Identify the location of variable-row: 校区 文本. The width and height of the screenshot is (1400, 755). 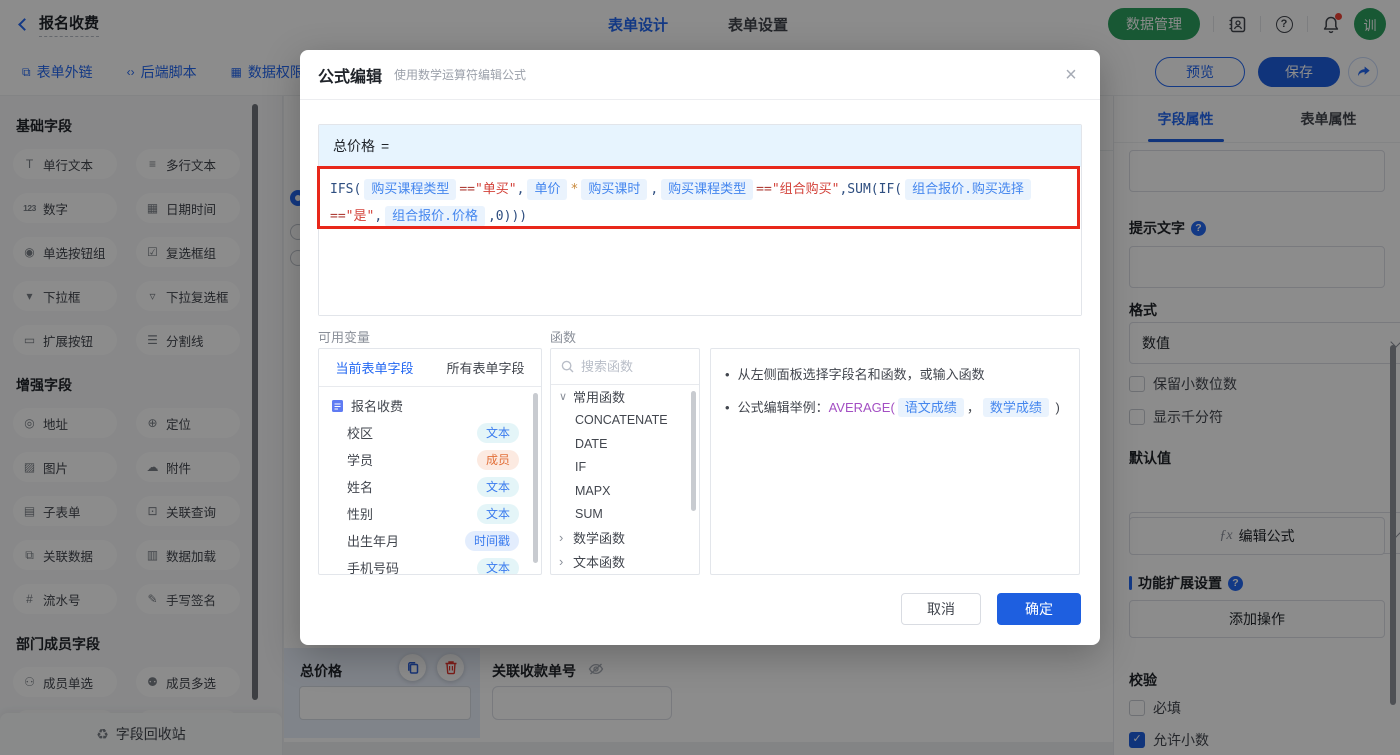
(430, 432).